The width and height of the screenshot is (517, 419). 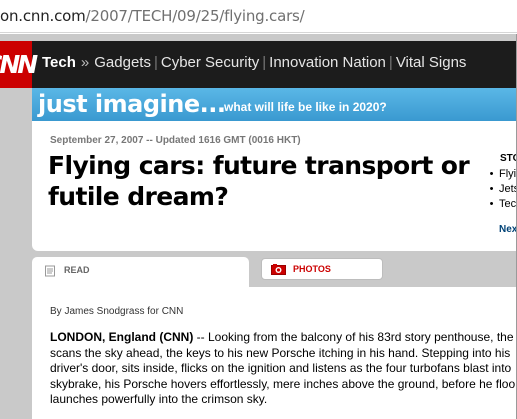 I want to click on cnn-logo: CNN, so click(x=19, y=64).